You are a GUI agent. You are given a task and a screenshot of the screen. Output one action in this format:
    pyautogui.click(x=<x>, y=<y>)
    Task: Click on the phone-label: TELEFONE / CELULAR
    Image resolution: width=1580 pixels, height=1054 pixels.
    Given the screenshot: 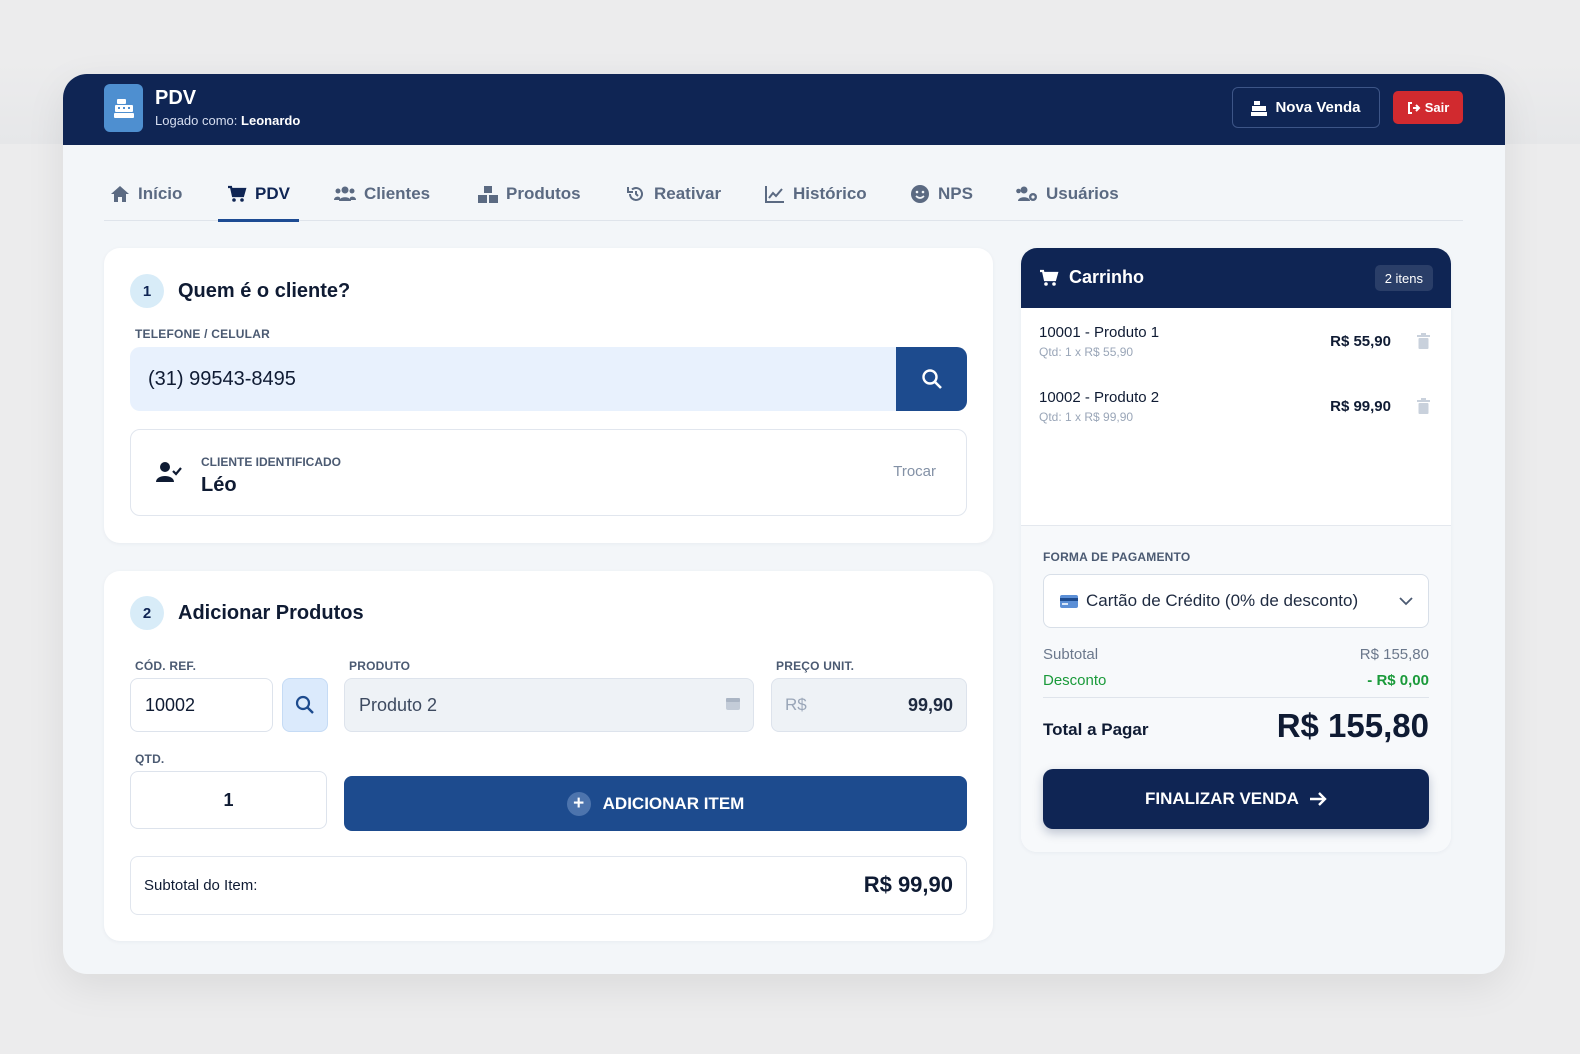 What is the action you would take?
    pyautogui.click(x=202, y=334)
    